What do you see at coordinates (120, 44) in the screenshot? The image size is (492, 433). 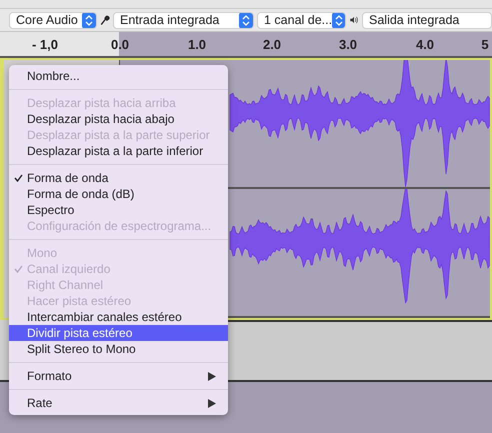 I see `ruler-label: 0.0` at bounding box center [120, 44].